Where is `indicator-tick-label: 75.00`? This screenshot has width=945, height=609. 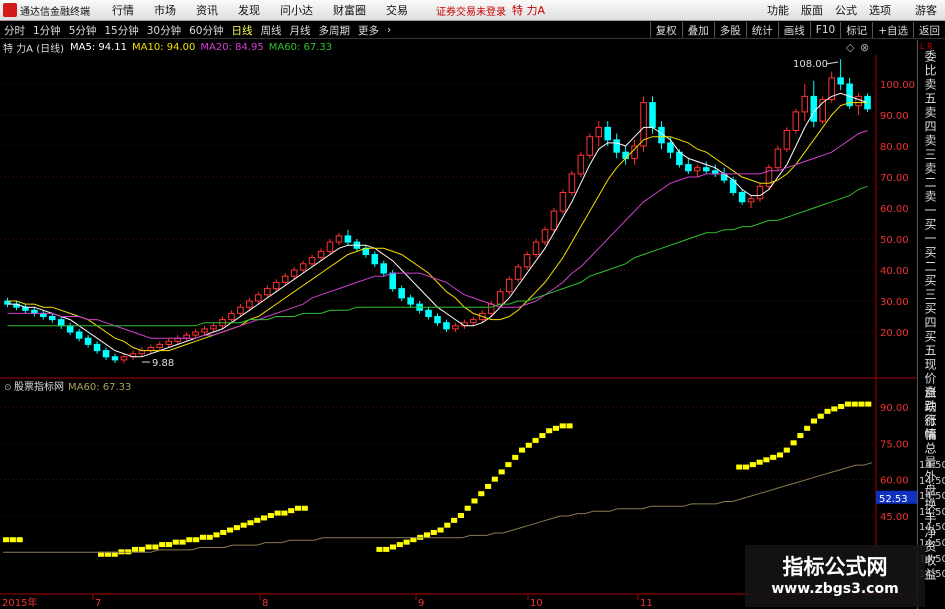 indicator-tick-label: 75.00 is located at coordinates (894, 444).